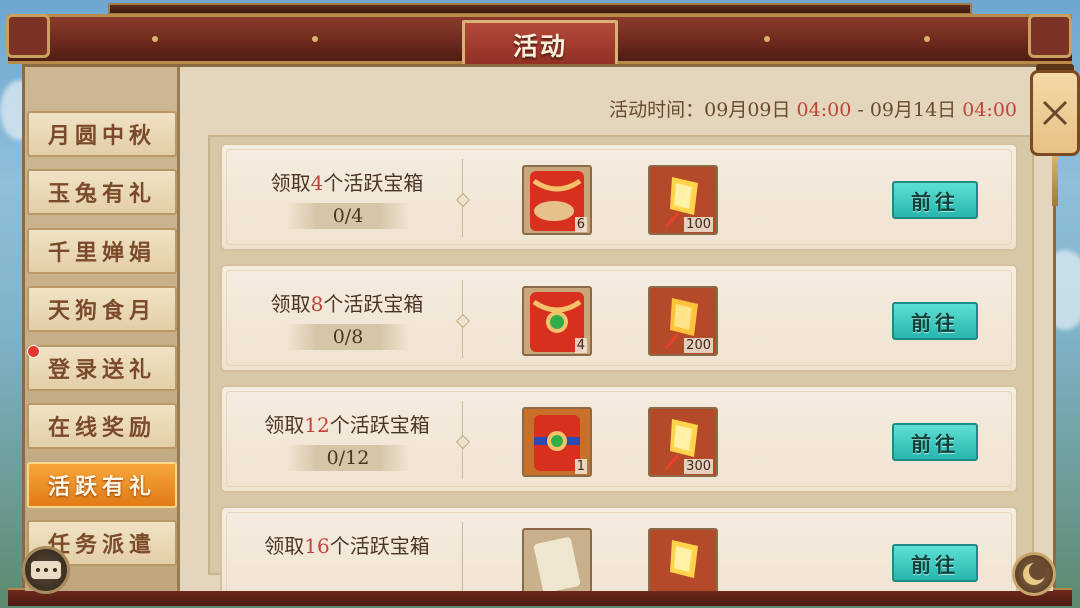  What do you see at coordinates (1055, 181) in the screenshot?
I see `lantern-tassel` at bounding box center [1055, 181].